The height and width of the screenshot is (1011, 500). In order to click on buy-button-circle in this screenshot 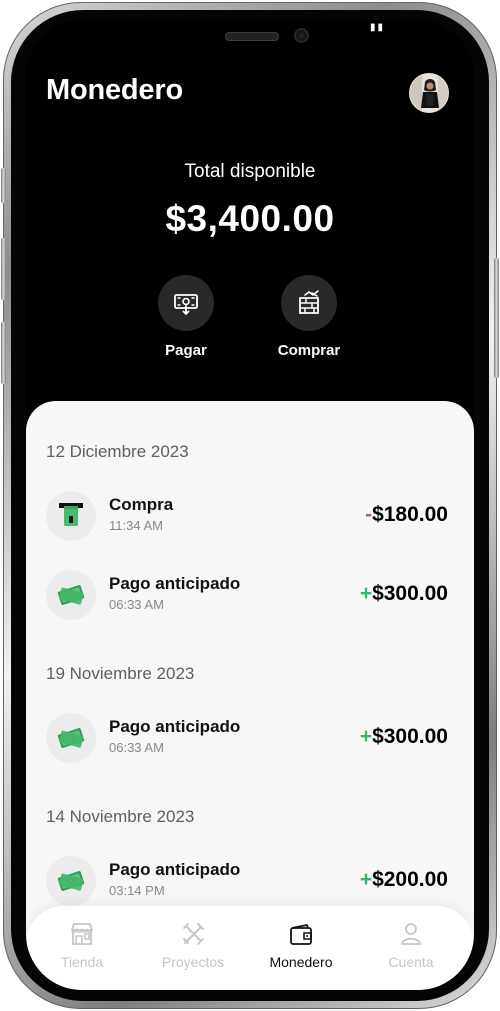, I will do `click(309, 303)`.